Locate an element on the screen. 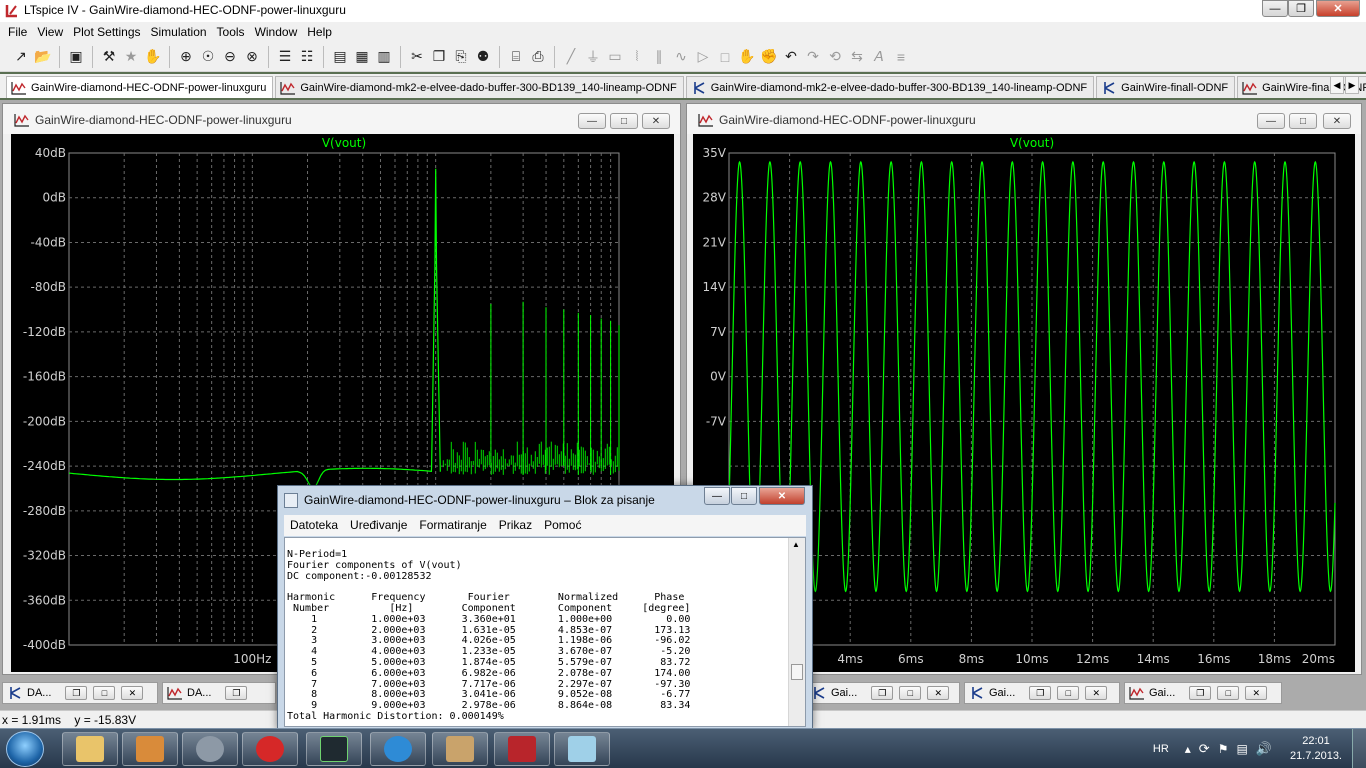  taskbar-opera is located at coordinates (270, 749).